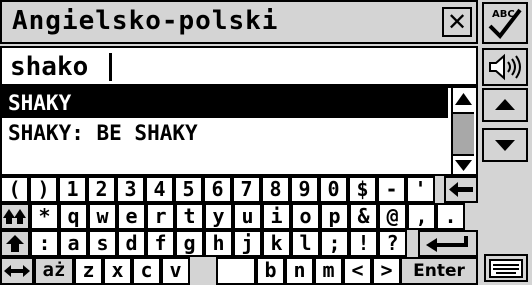 The width and height of the screenshot is (532, 285). Describe the element at coordinates (270, 271) in the screenshot. I see `key: b` at that location.